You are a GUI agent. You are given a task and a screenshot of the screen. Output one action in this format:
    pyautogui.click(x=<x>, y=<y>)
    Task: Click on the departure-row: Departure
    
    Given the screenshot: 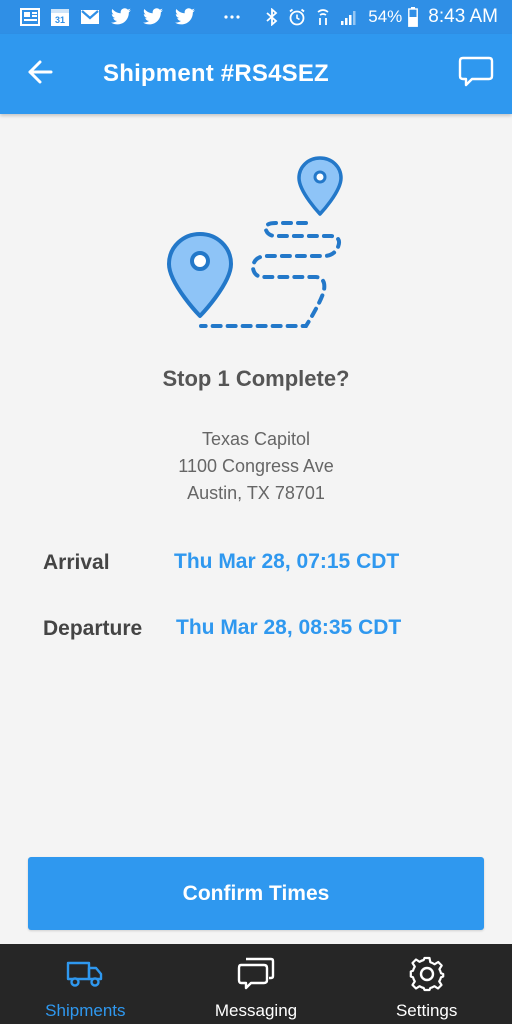 What is the action you would take?
    pyautogui.click(x=92, y=629)
    